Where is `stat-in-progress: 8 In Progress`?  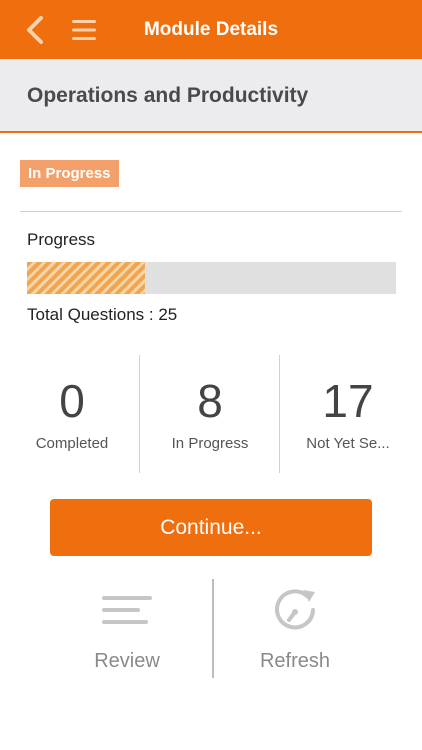
stat-in-progress: 8 In Progress is located at coordinates (210, 414).